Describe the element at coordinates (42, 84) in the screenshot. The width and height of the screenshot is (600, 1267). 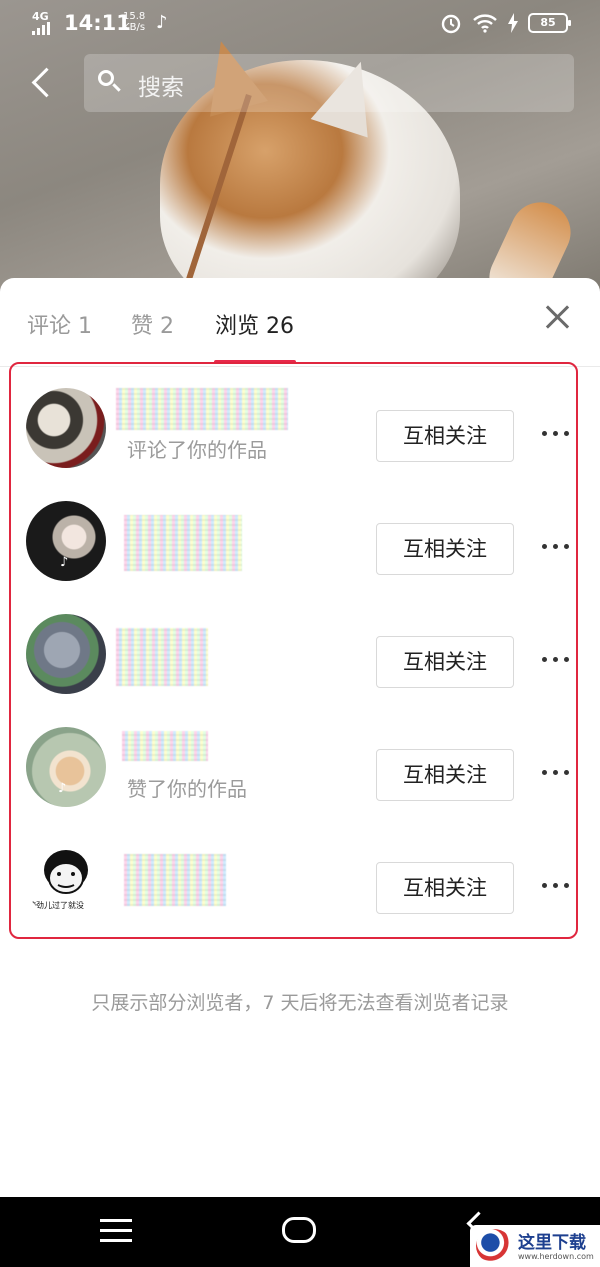
I see `back-button` at that location.